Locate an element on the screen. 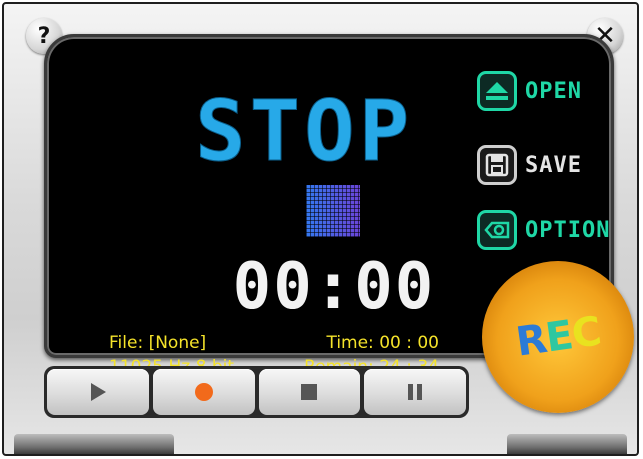 This screenshot has width=643, height=459. rec-label: REC is located at coordinates (558, 336).